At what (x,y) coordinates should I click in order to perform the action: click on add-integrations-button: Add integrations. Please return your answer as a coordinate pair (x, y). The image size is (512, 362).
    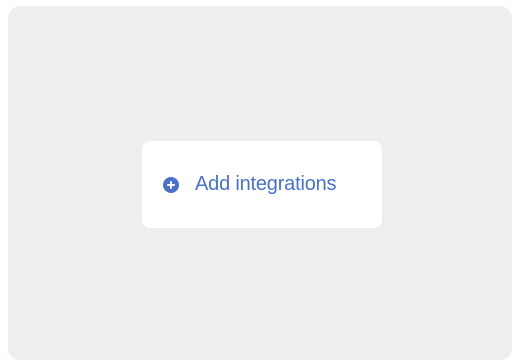
    Looking at the image, I should click on (262, 184).